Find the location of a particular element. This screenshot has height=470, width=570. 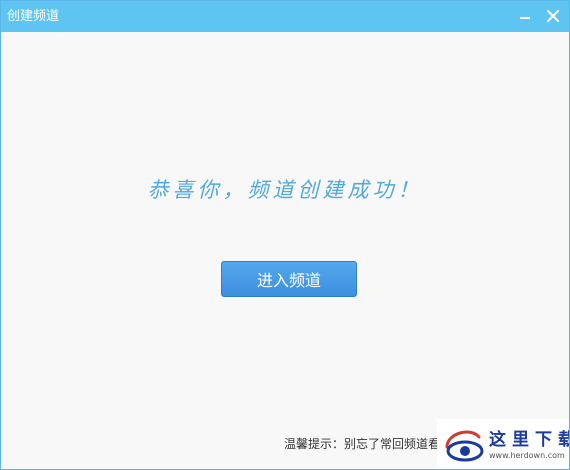

success-message: 恭喜你，频道创建成功！ is located at coordinates (285, 190).